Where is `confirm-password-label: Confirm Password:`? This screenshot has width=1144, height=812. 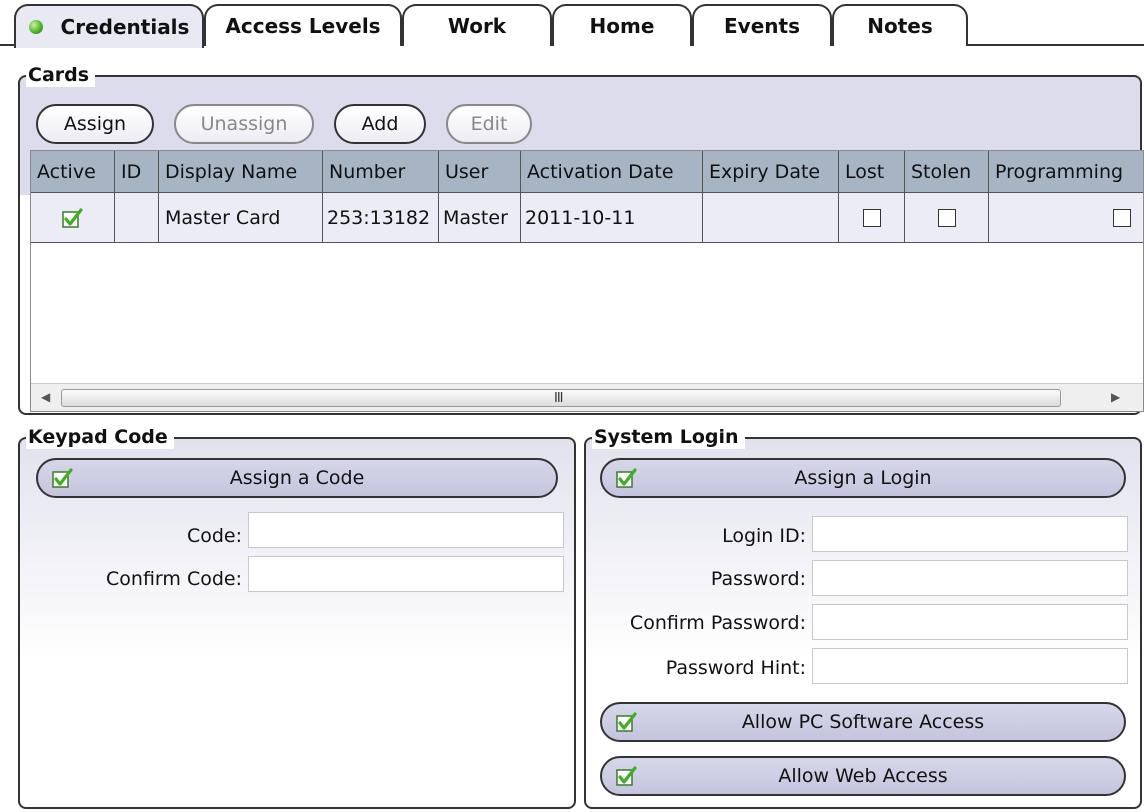 confirm-password-label: Confirm Password: is located at coordinates (717, 623).